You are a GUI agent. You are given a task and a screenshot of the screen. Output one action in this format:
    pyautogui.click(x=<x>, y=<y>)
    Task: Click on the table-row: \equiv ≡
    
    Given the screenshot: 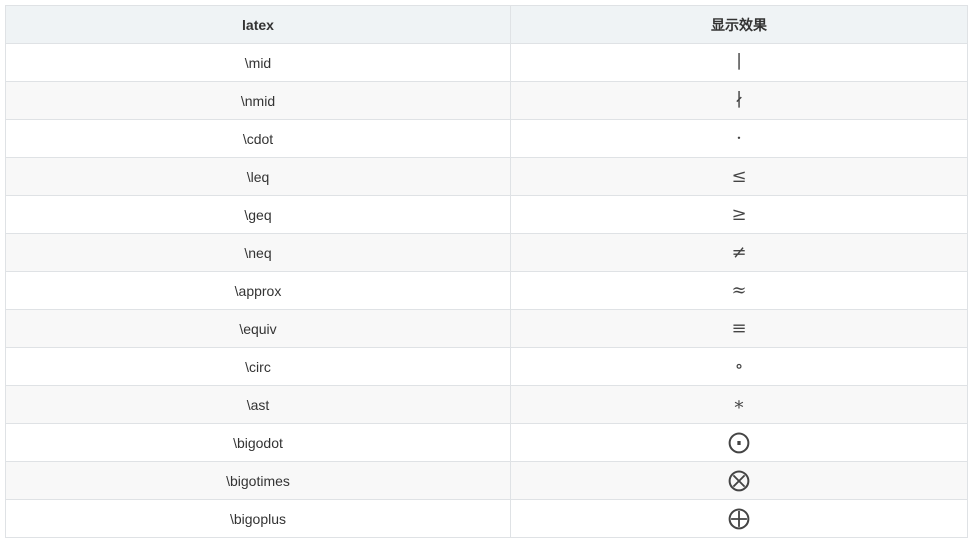 What is the action you would take?
    pyautogui.click(x=486, y=328)
    